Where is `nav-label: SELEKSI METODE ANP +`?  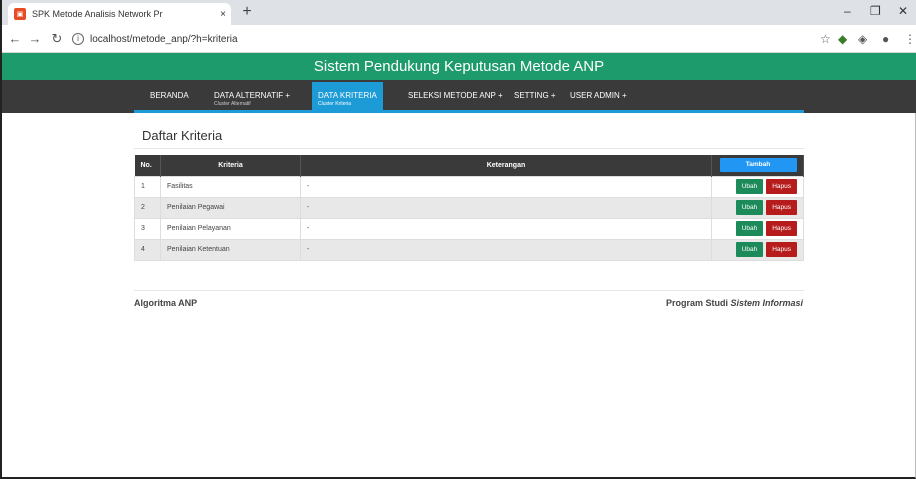
nav-label: SELEKSI METODE ANP + is located at coordinates (455, 95).